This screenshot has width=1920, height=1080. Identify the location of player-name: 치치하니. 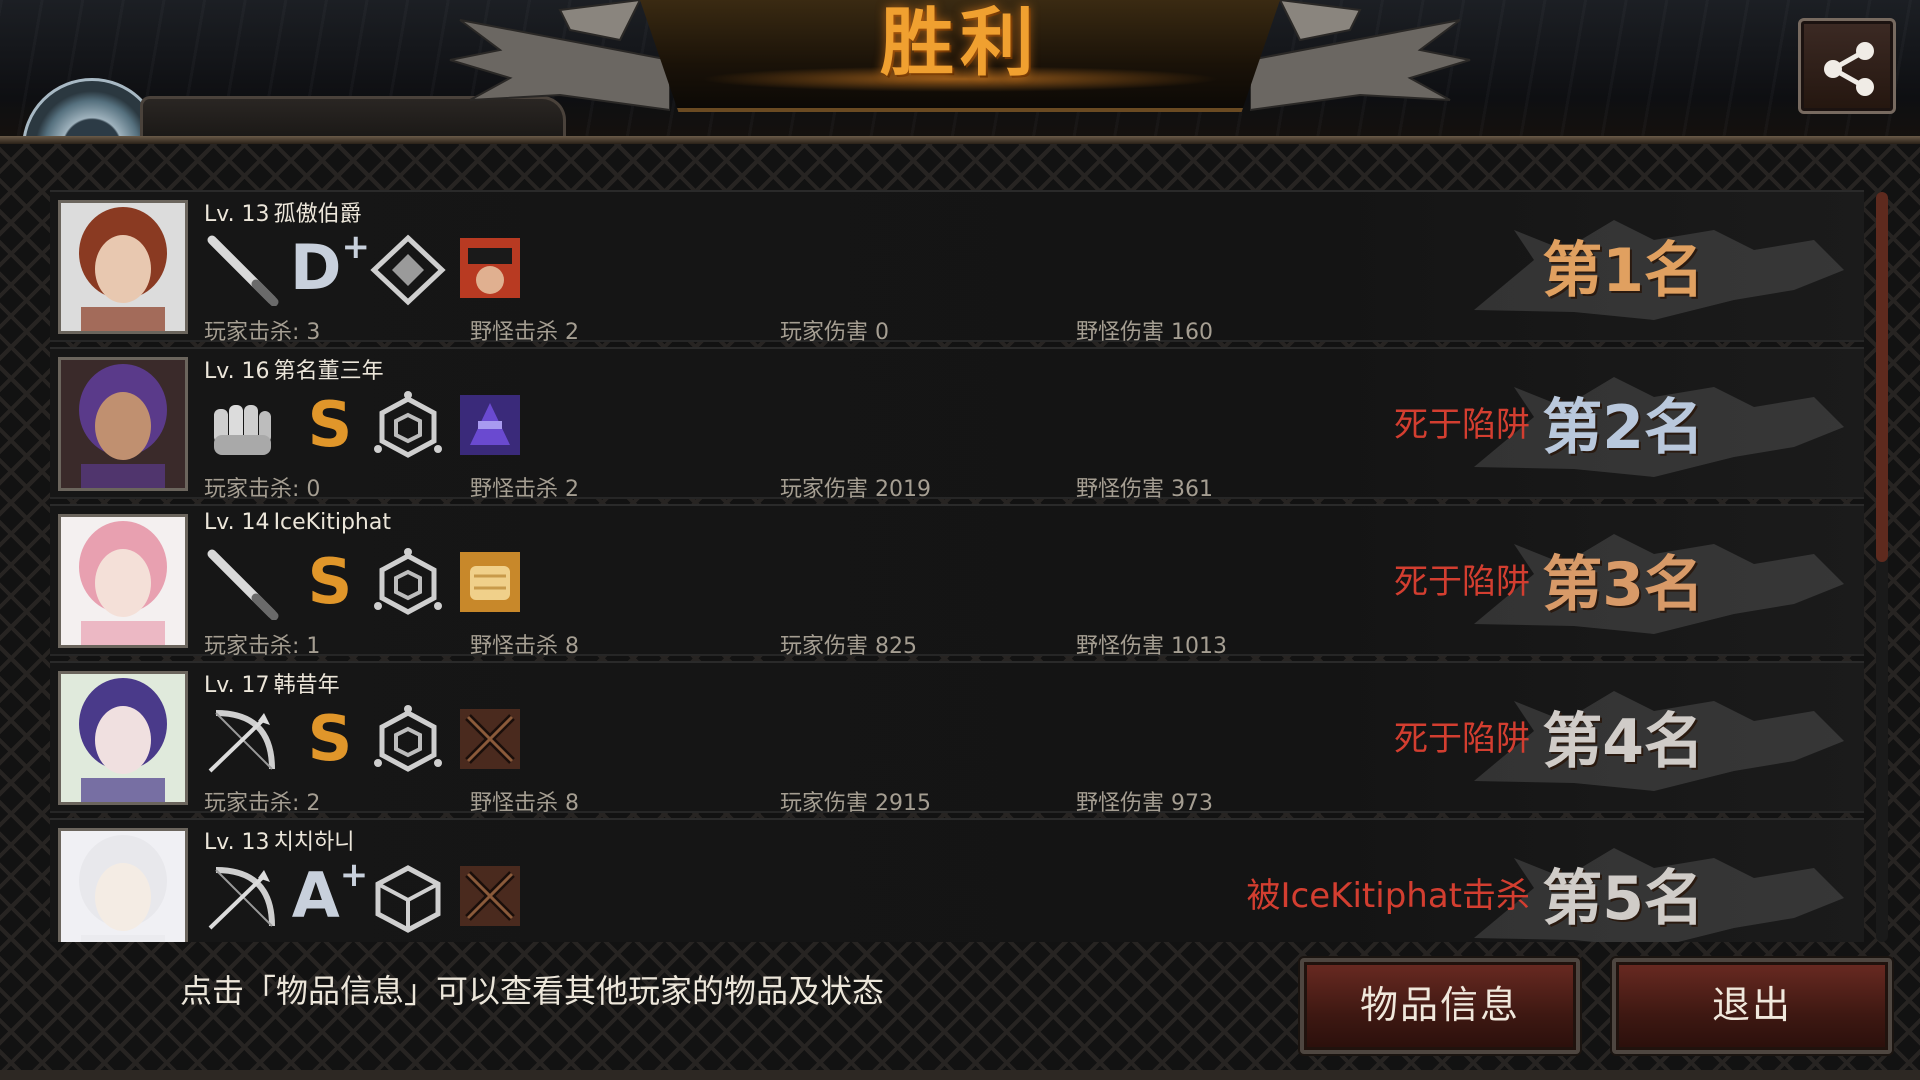
(314, 842).